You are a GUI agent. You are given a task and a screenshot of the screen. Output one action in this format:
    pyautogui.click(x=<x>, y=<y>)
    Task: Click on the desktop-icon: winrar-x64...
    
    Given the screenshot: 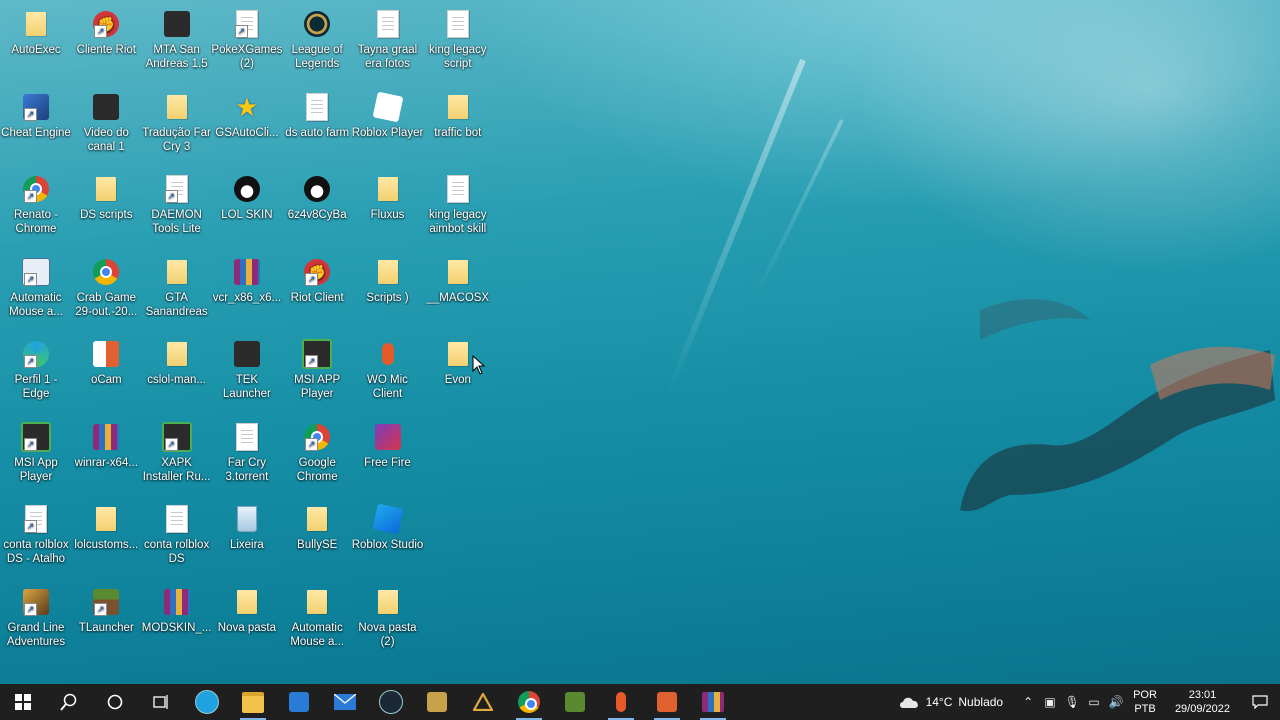 What is the action you would take?
    pyautogui.click(x=106, y=455)
    